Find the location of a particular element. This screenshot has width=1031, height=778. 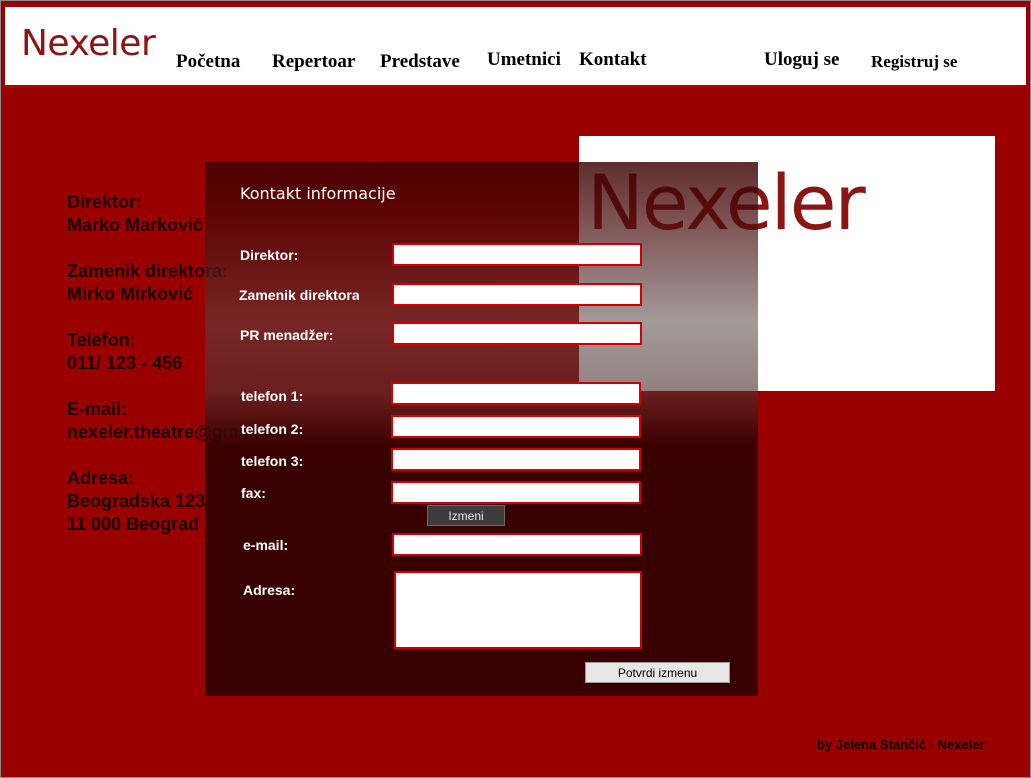

nav-repertoire-link: Repertoar is located at coordinates (313, 62).